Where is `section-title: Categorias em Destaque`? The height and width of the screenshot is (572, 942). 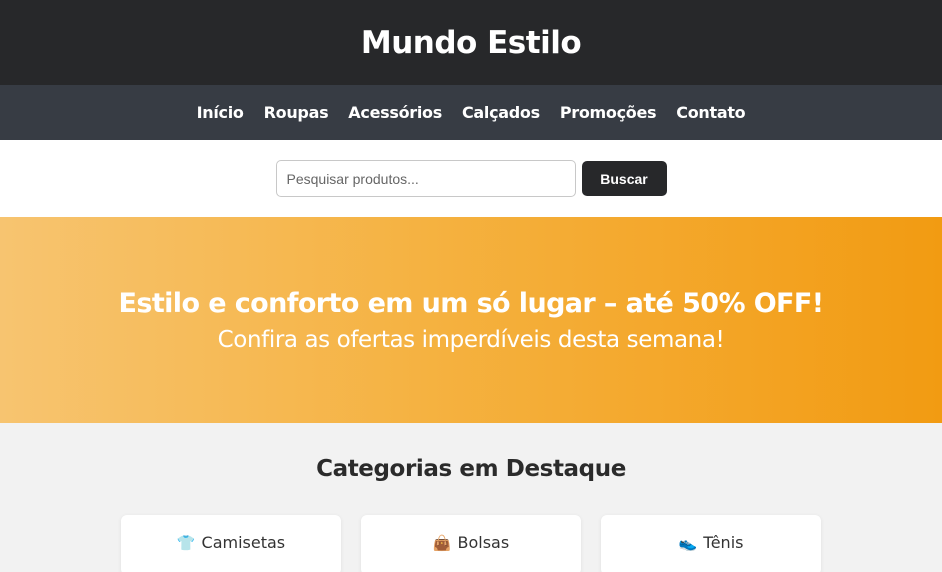
section-title: Categorias em Destaque is located at coordinates (471, 469).